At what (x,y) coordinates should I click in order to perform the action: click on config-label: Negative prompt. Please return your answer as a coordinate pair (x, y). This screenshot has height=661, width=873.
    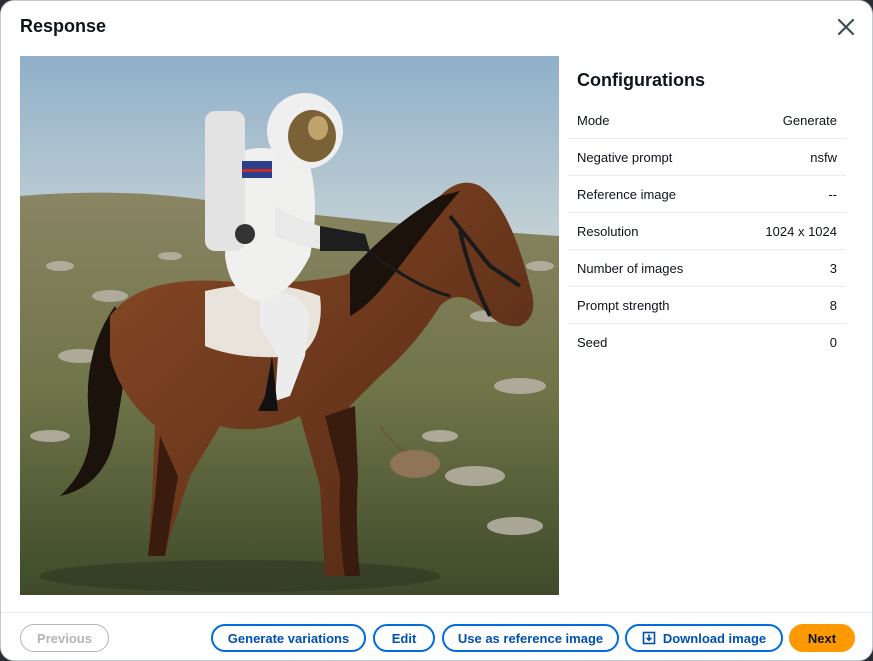
    Looking at the image, I should click on (625, 157).